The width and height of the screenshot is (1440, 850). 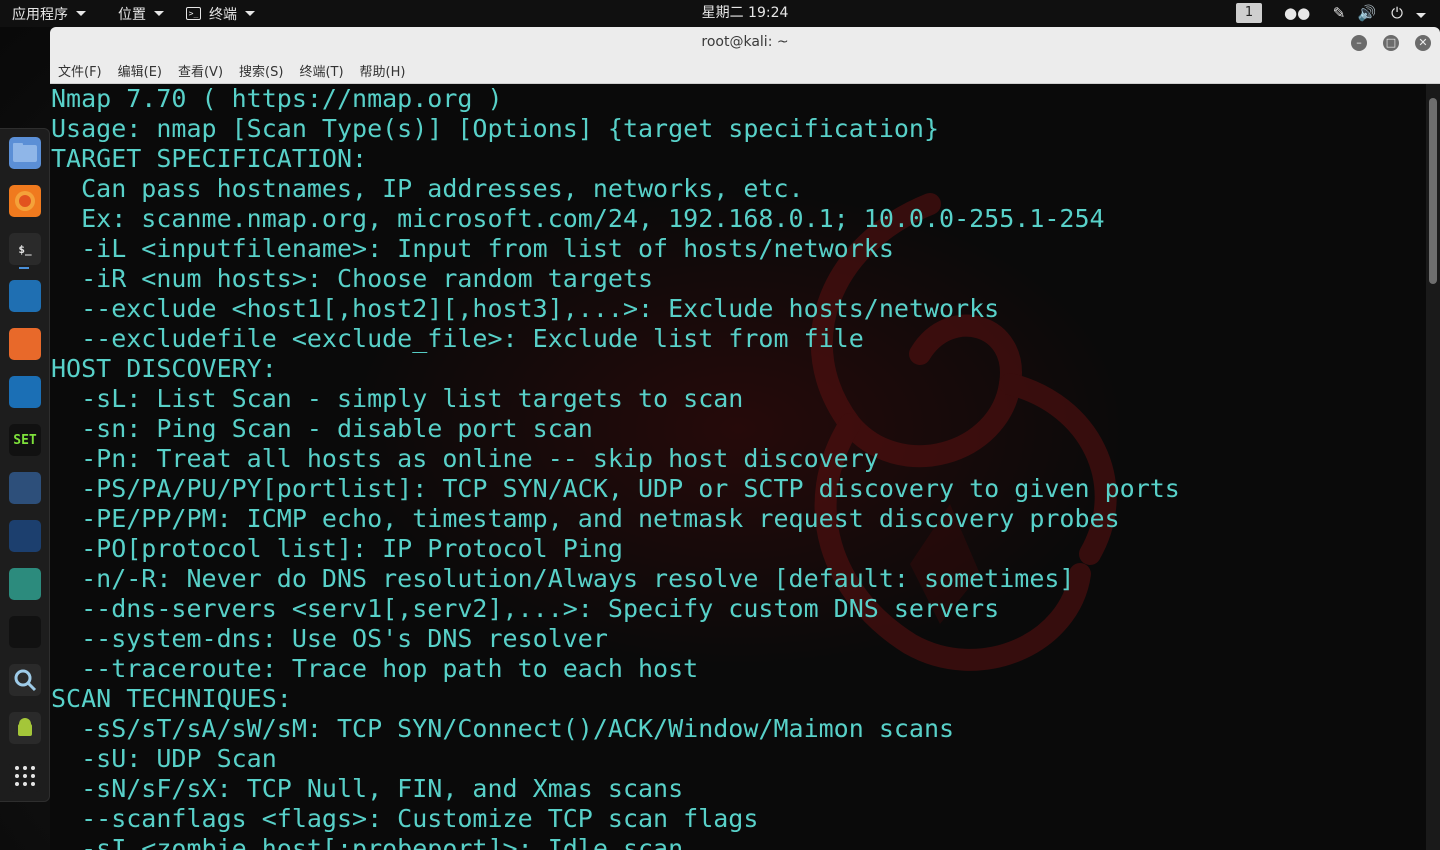 What do you see at coordinates (171, 698) in the screenshot?
I see `terminal-line: SCAN TECHNIQUES:` at bounding box center [171, 698].